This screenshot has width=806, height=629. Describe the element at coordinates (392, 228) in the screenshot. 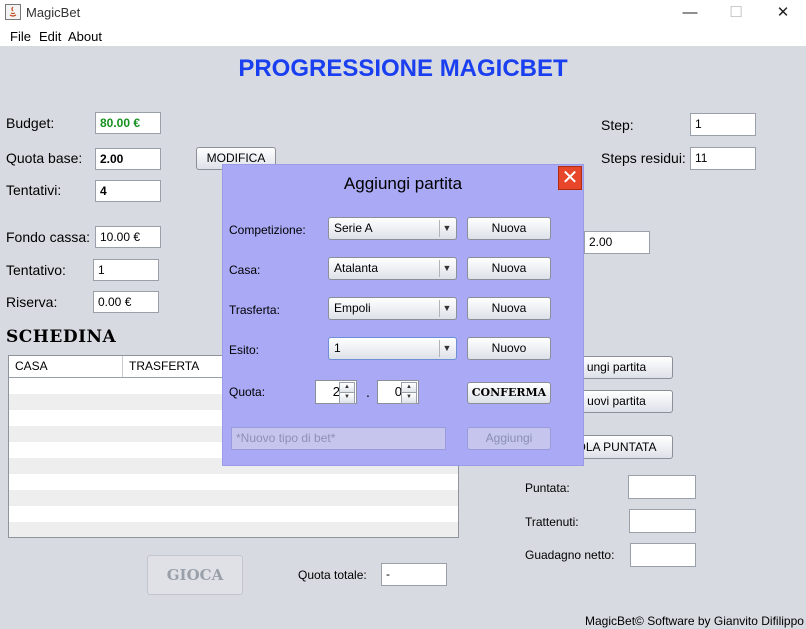

I see `competizione-select: Serie A ▼` at that location.